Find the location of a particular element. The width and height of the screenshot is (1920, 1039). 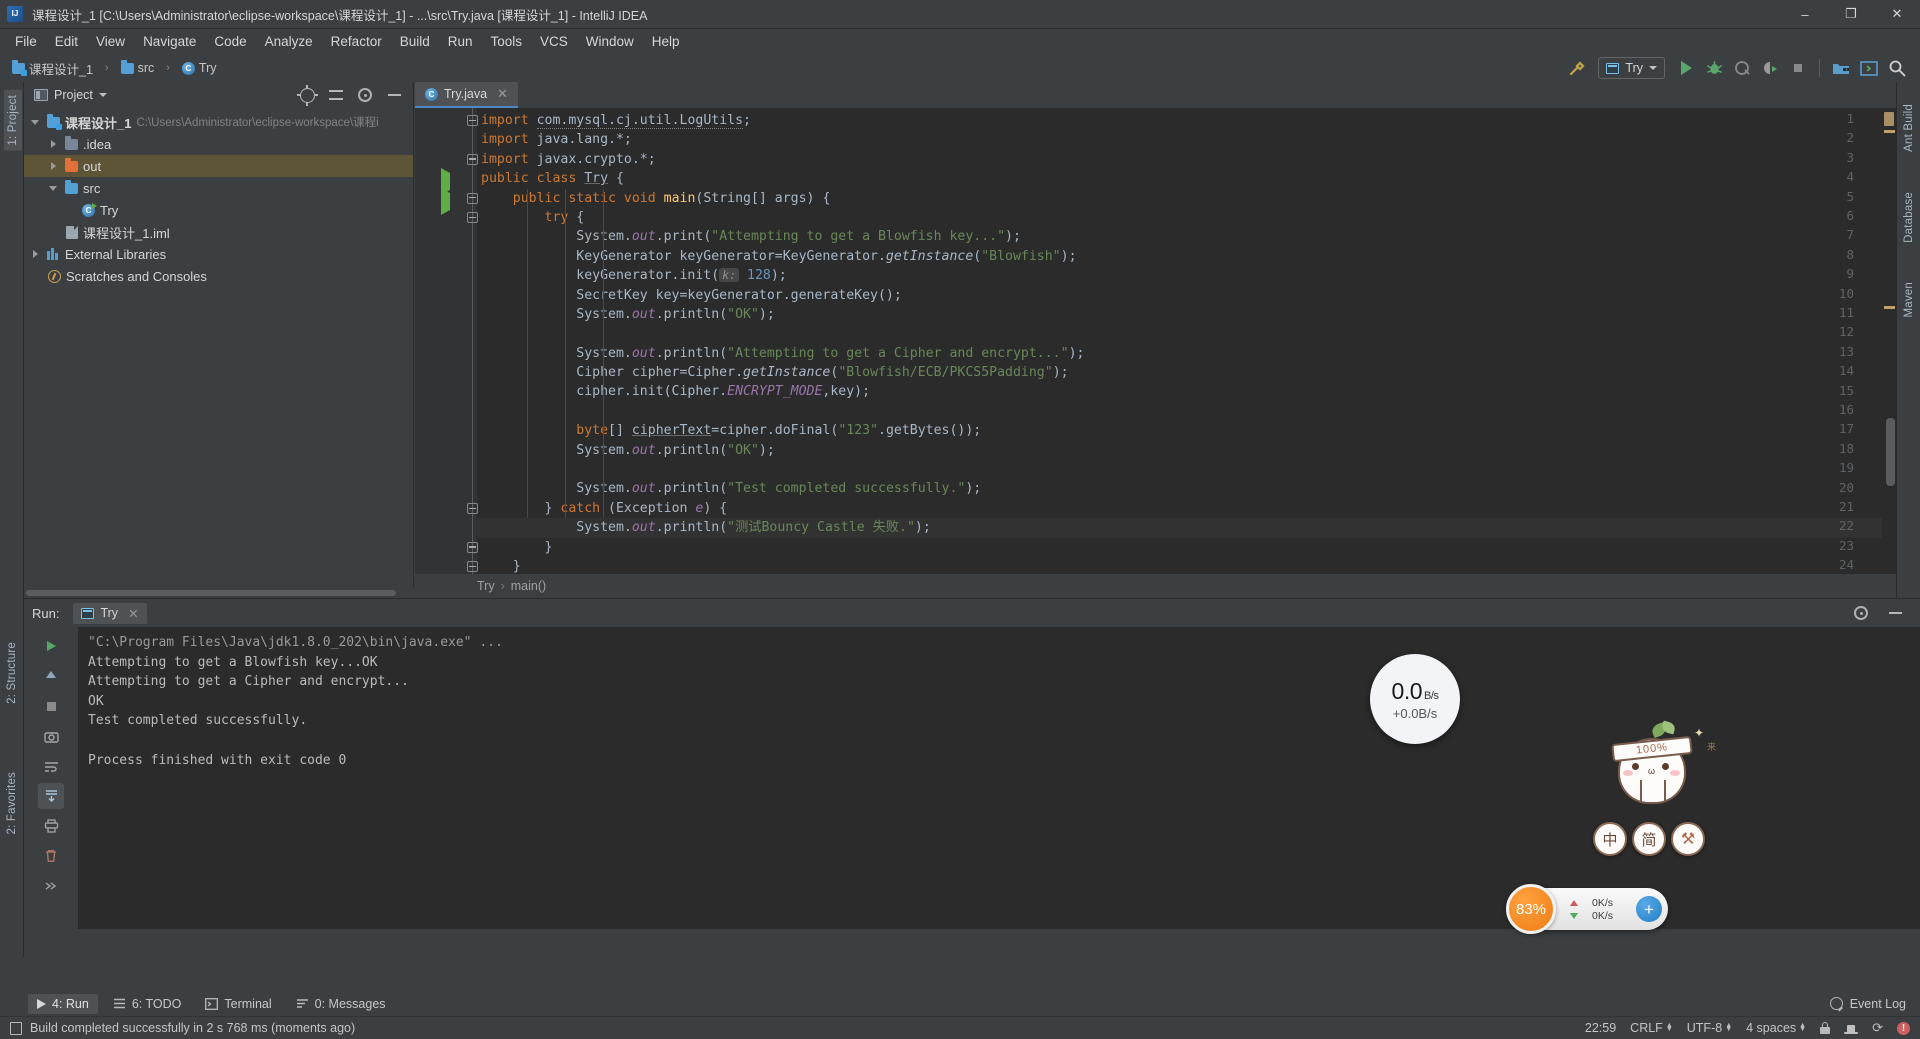

menu-code: Code is located at coordinates (230, 41).